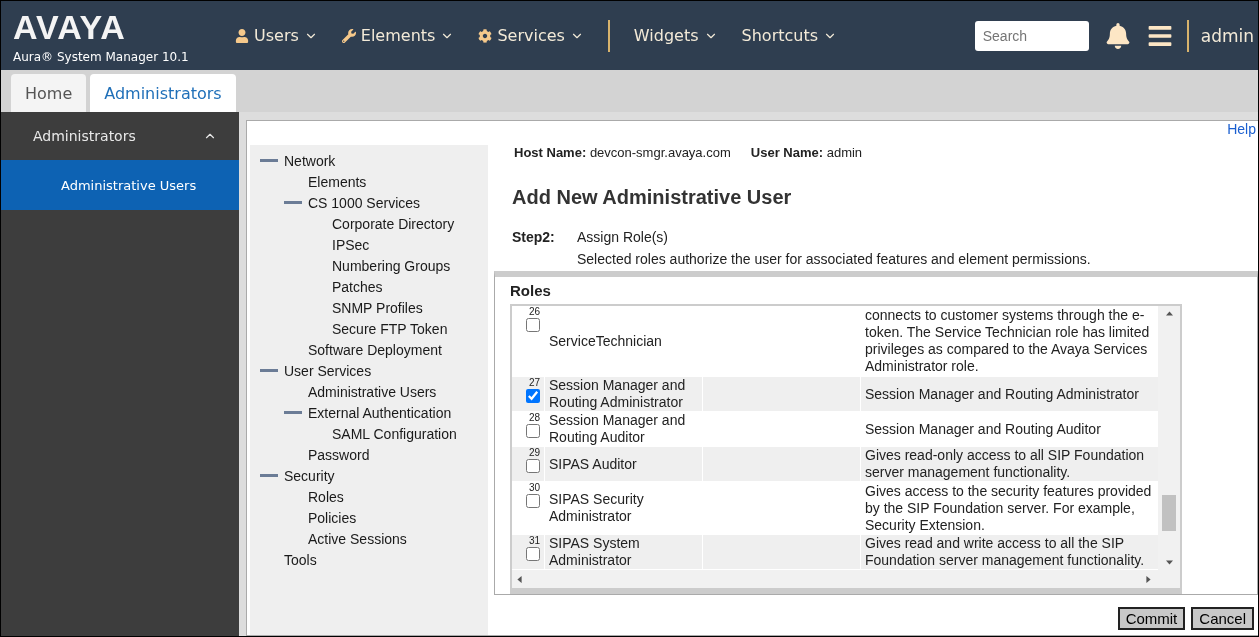  Describe the element at coordinates (1169, 562) in the screenshot. I see `scroll-down-icon` at that location.